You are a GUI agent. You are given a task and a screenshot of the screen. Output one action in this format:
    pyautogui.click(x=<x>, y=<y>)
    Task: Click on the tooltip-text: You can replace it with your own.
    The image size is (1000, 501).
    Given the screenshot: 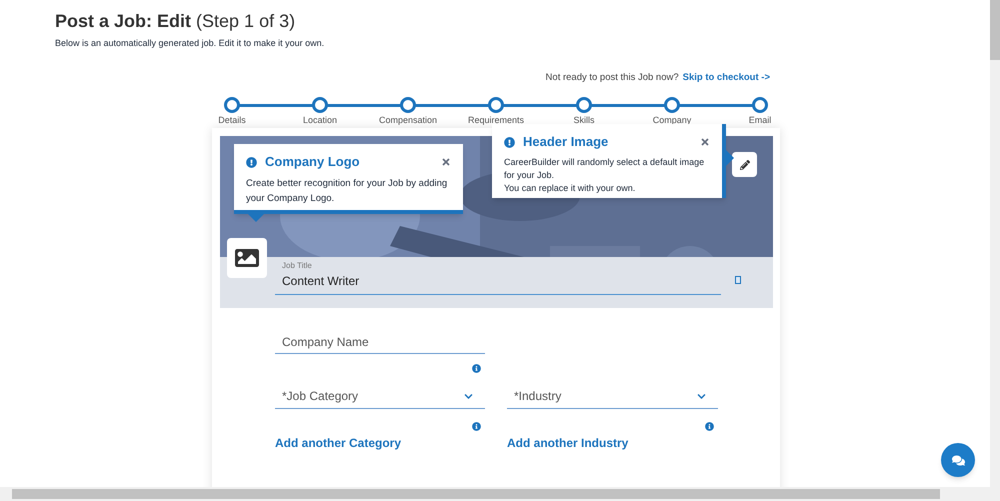 What is the action you would take?
    pyautogui.click(x=570, y=188)
    